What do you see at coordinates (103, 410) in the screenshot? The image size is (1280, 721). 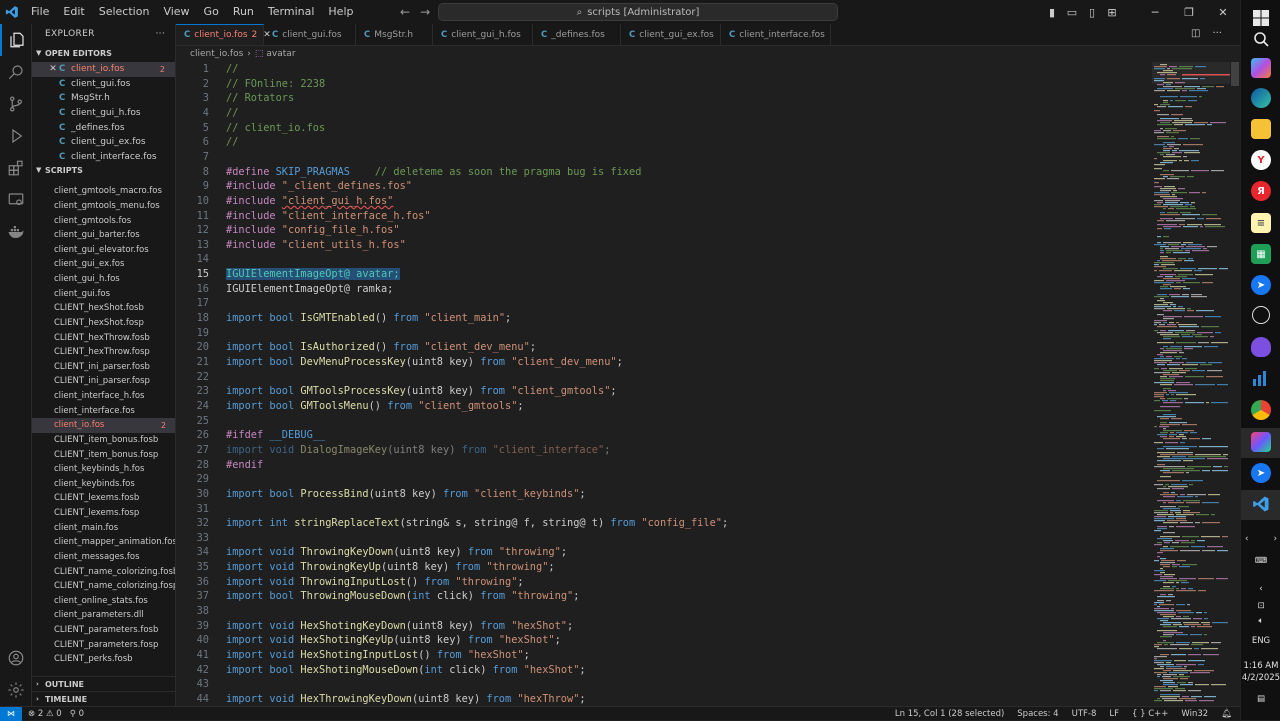 I see `file-item: client_interface.fos` at bounding box center [103, 410].